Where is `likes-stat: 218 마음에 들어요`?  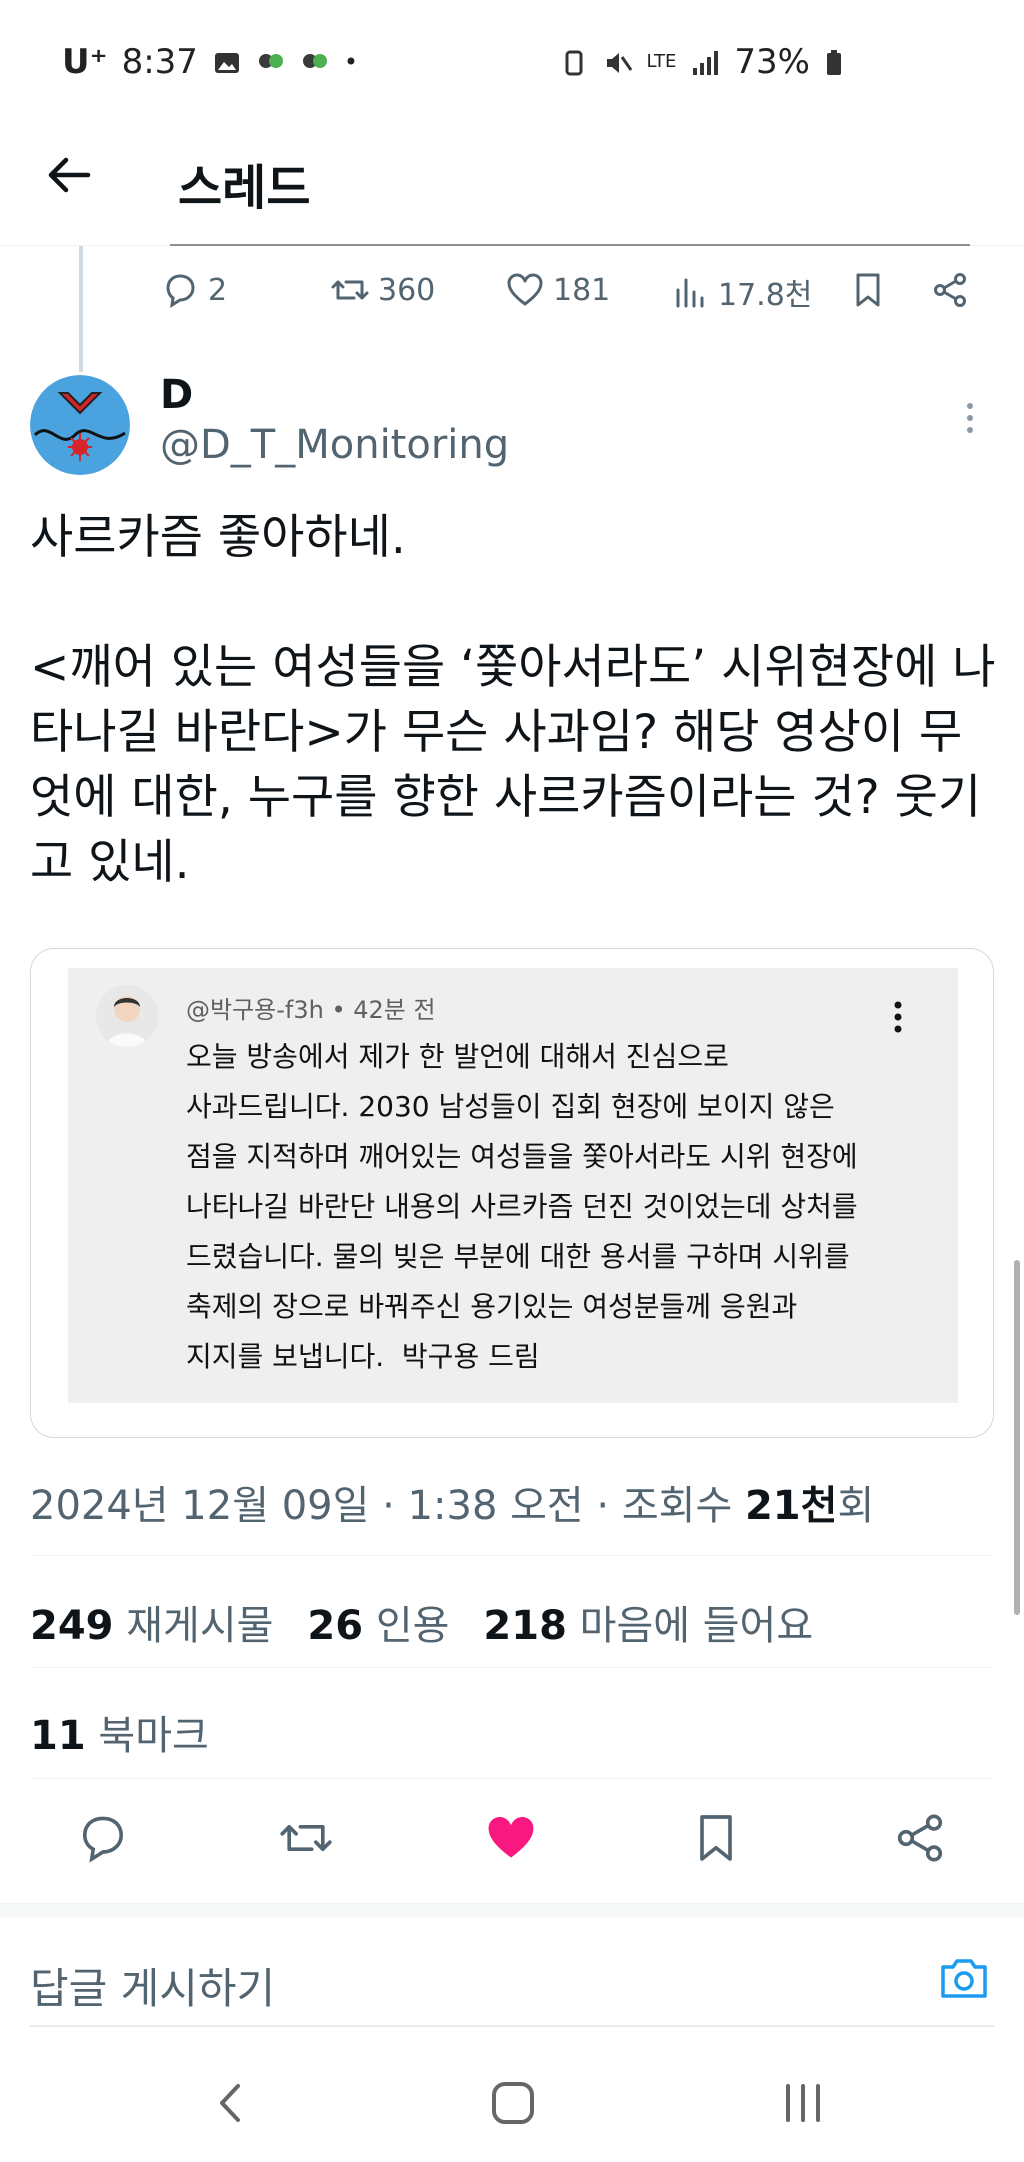 likes-stat: 218 마음에 들어요 is located at coordinates (648, 1622).